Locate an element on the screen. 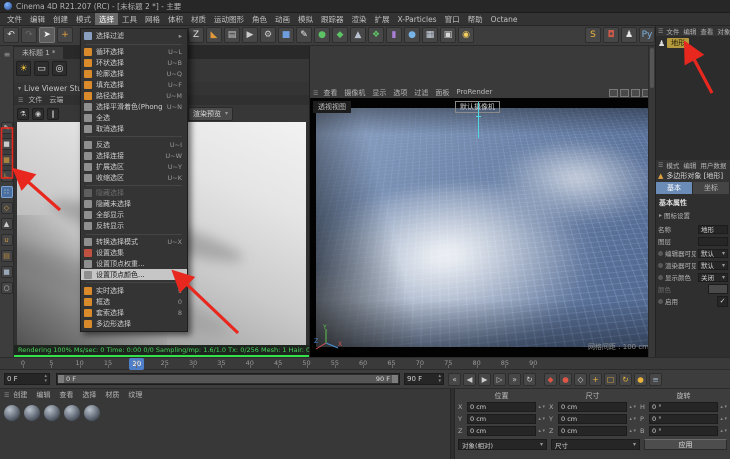 This screenshot has width=730, height=459. range-handle-right is located at coordinates (395, 379).